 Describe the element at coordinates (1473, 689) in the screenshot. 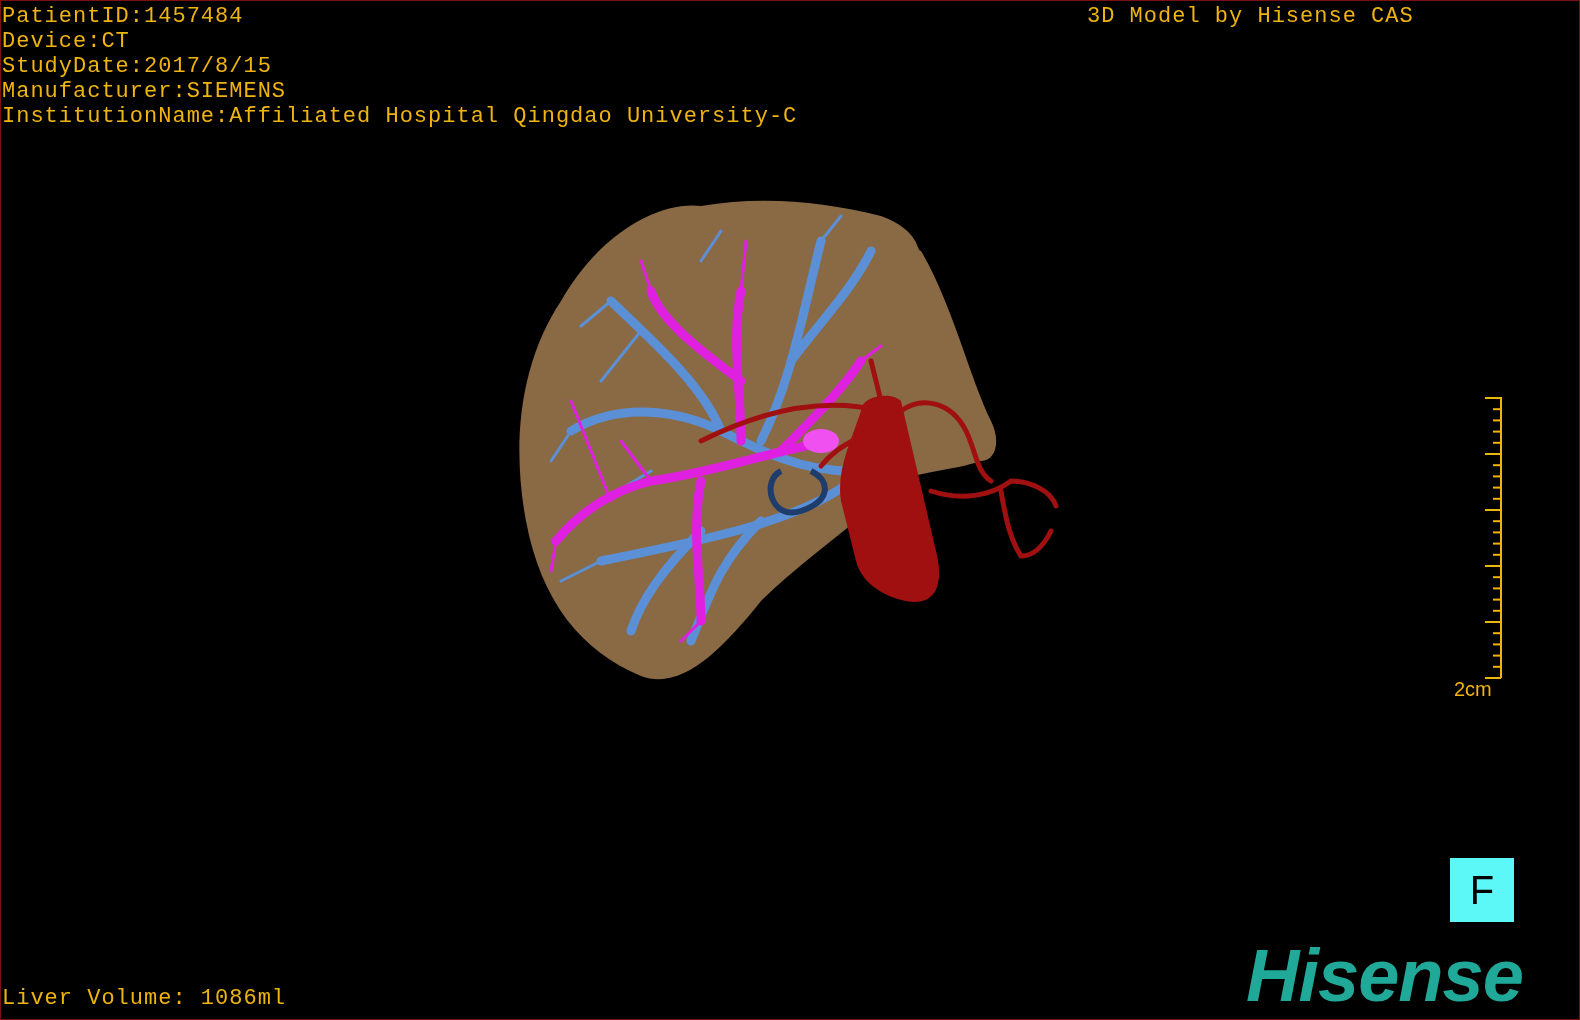

I see `scale-bar-label: 2cm` at that location.